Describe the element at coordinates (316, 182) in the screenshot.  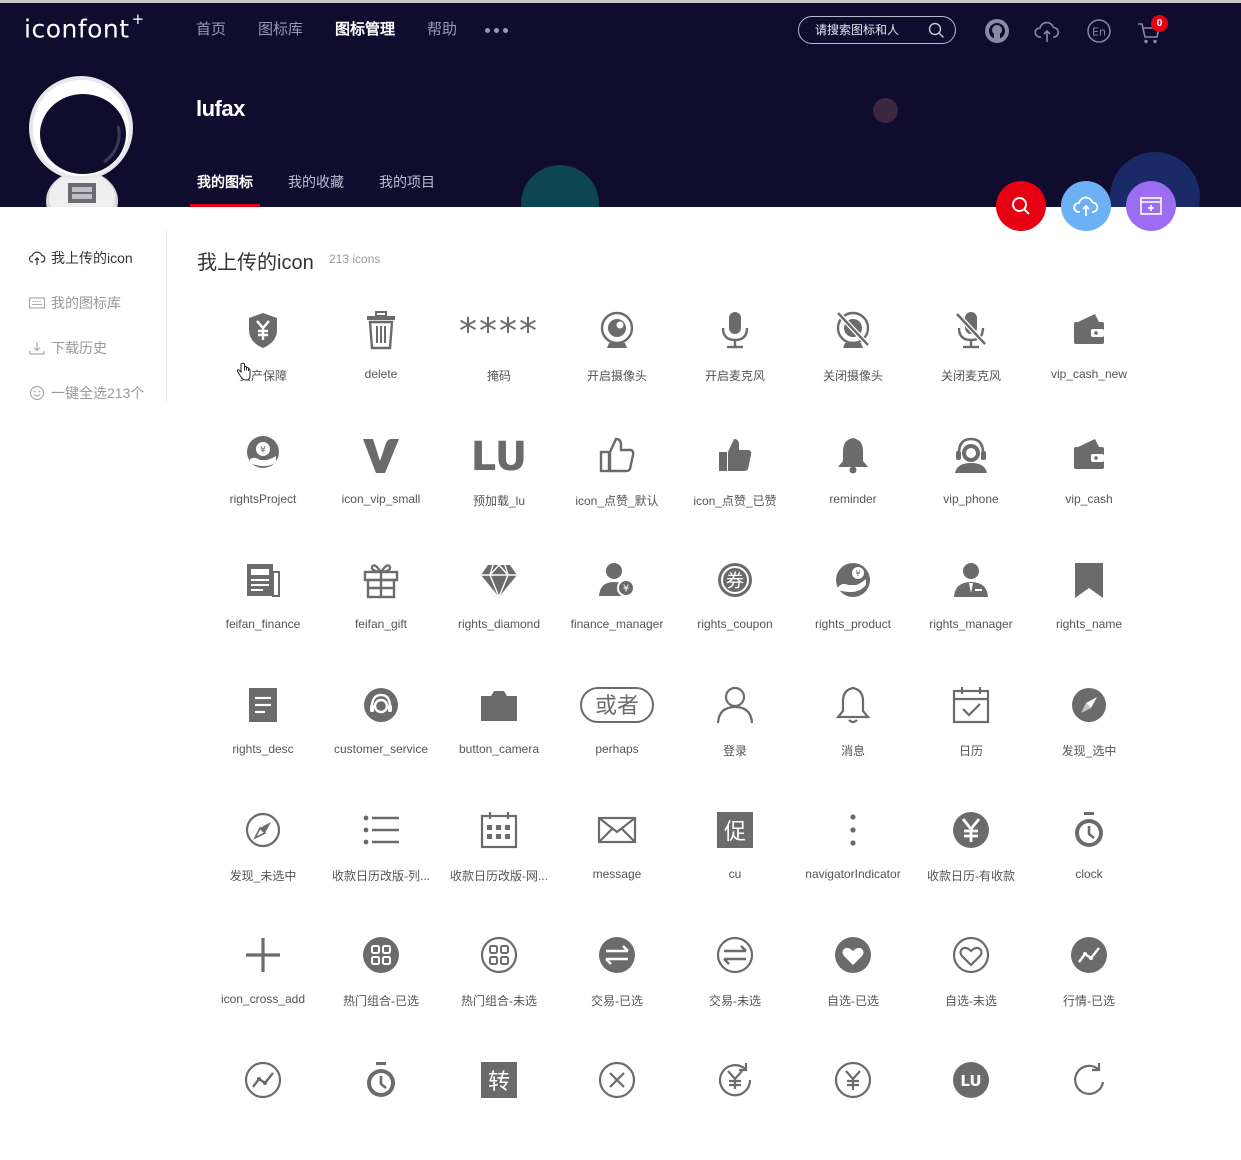
I see `tab-my-favorites: 我的收藏` at that location.